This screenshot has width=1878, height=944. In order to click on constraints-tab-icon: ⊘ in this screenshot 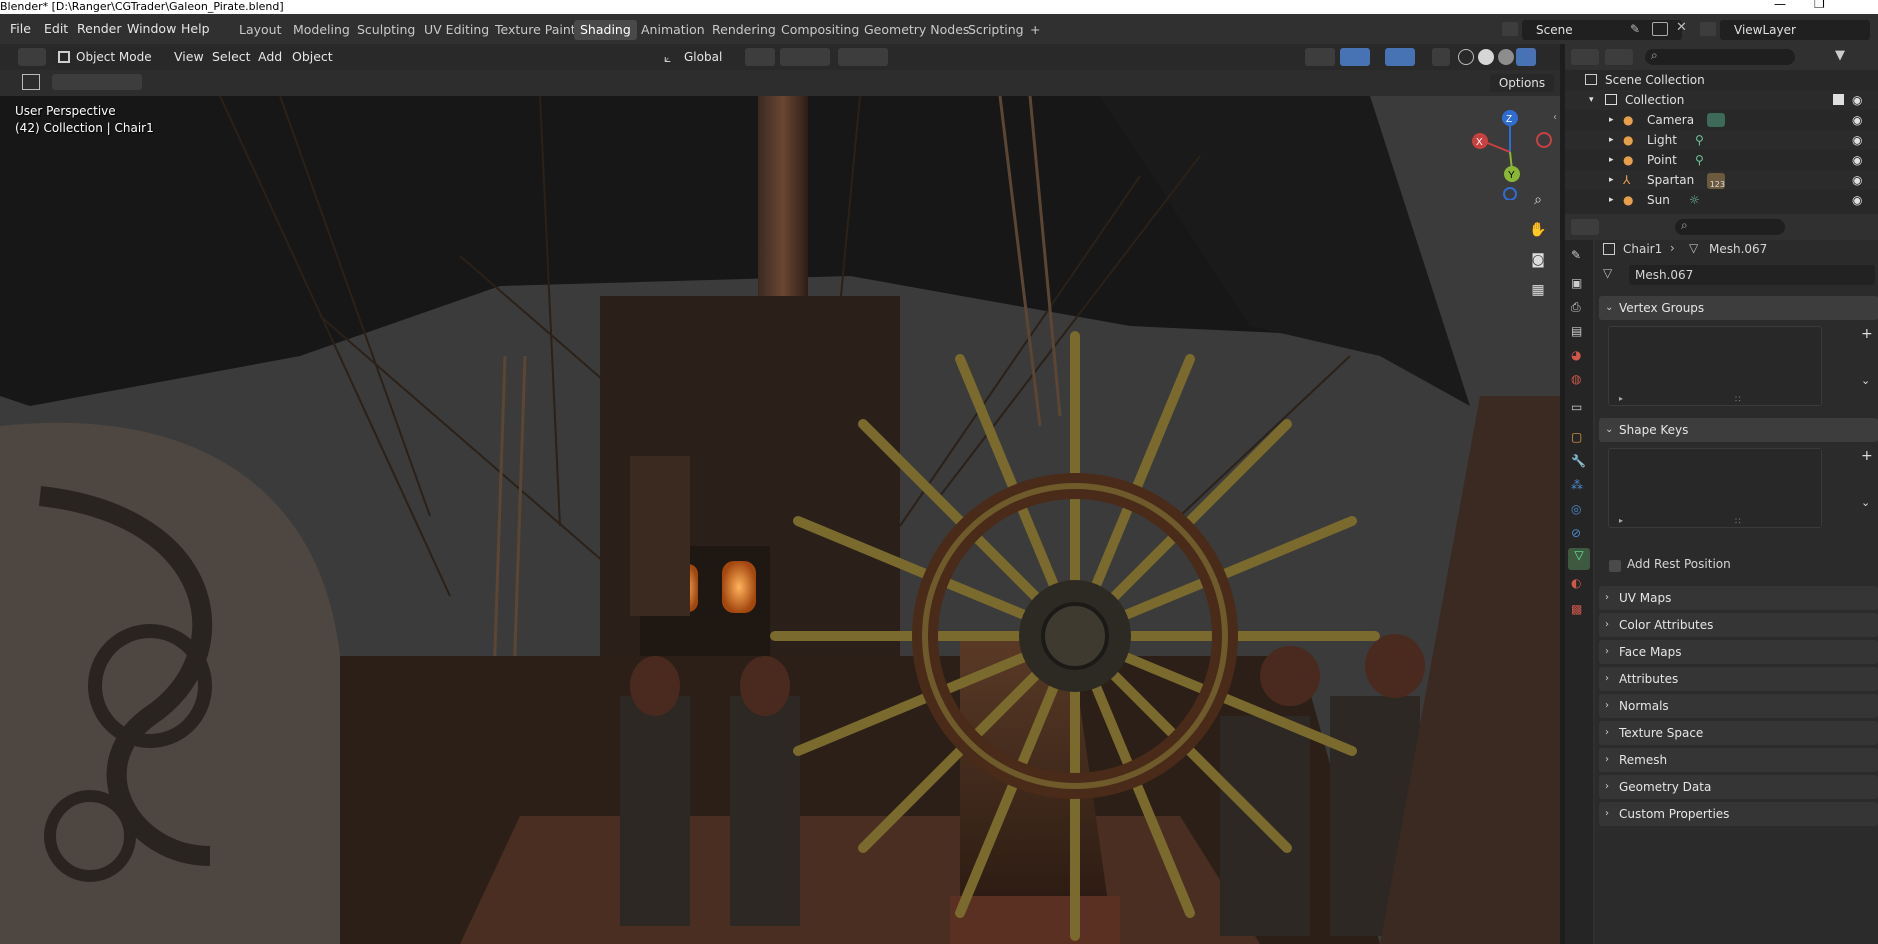, I will do `click(1579, 534)`.